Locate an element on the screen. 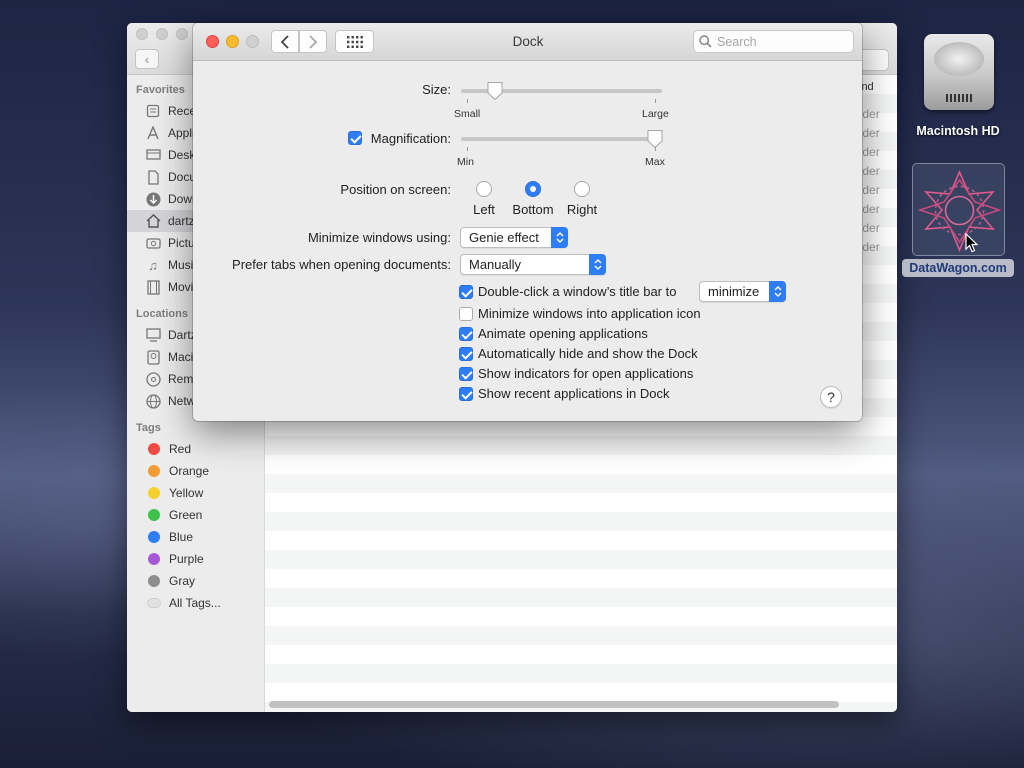  sidebar-item-label: Pictu is located at coordinates (181, 243).